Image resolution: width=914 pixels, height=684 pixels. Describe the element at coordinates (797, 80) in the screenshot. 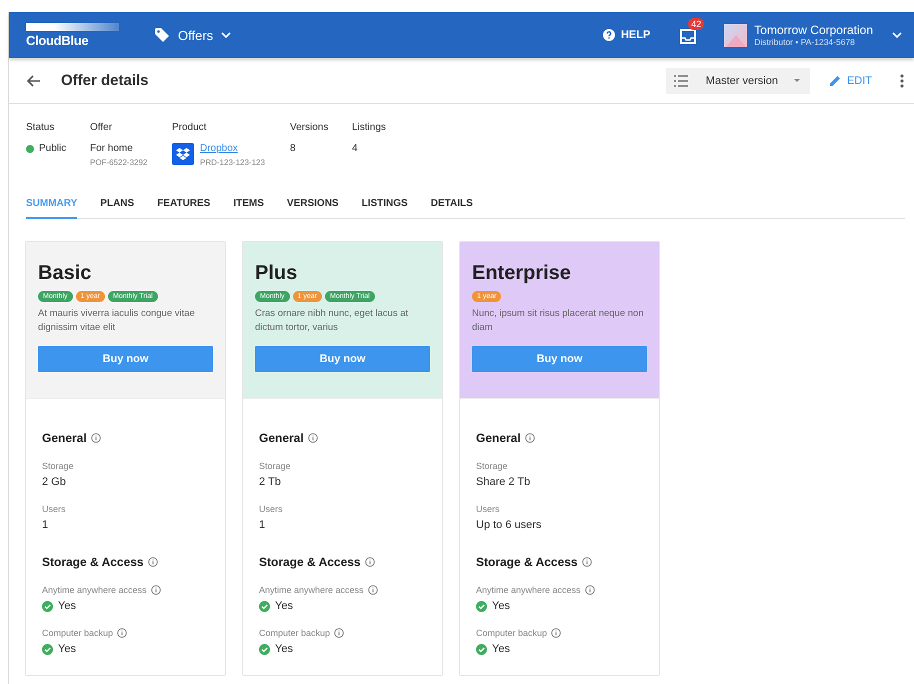

I see `caret-icon` at that location.